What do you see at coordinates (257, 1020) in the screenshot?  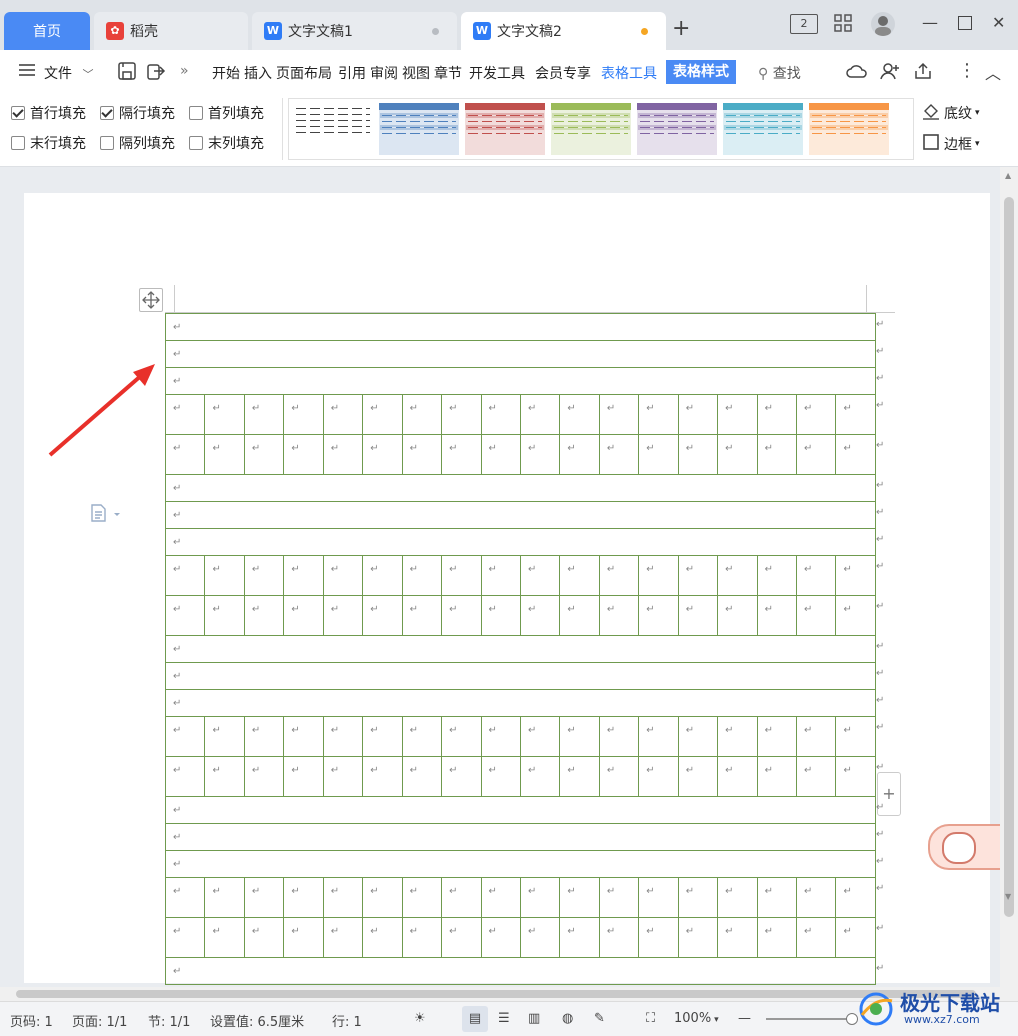 I see `status-setting-value: 设置值: 6.5厘米` at bounding box center [257, 1020].